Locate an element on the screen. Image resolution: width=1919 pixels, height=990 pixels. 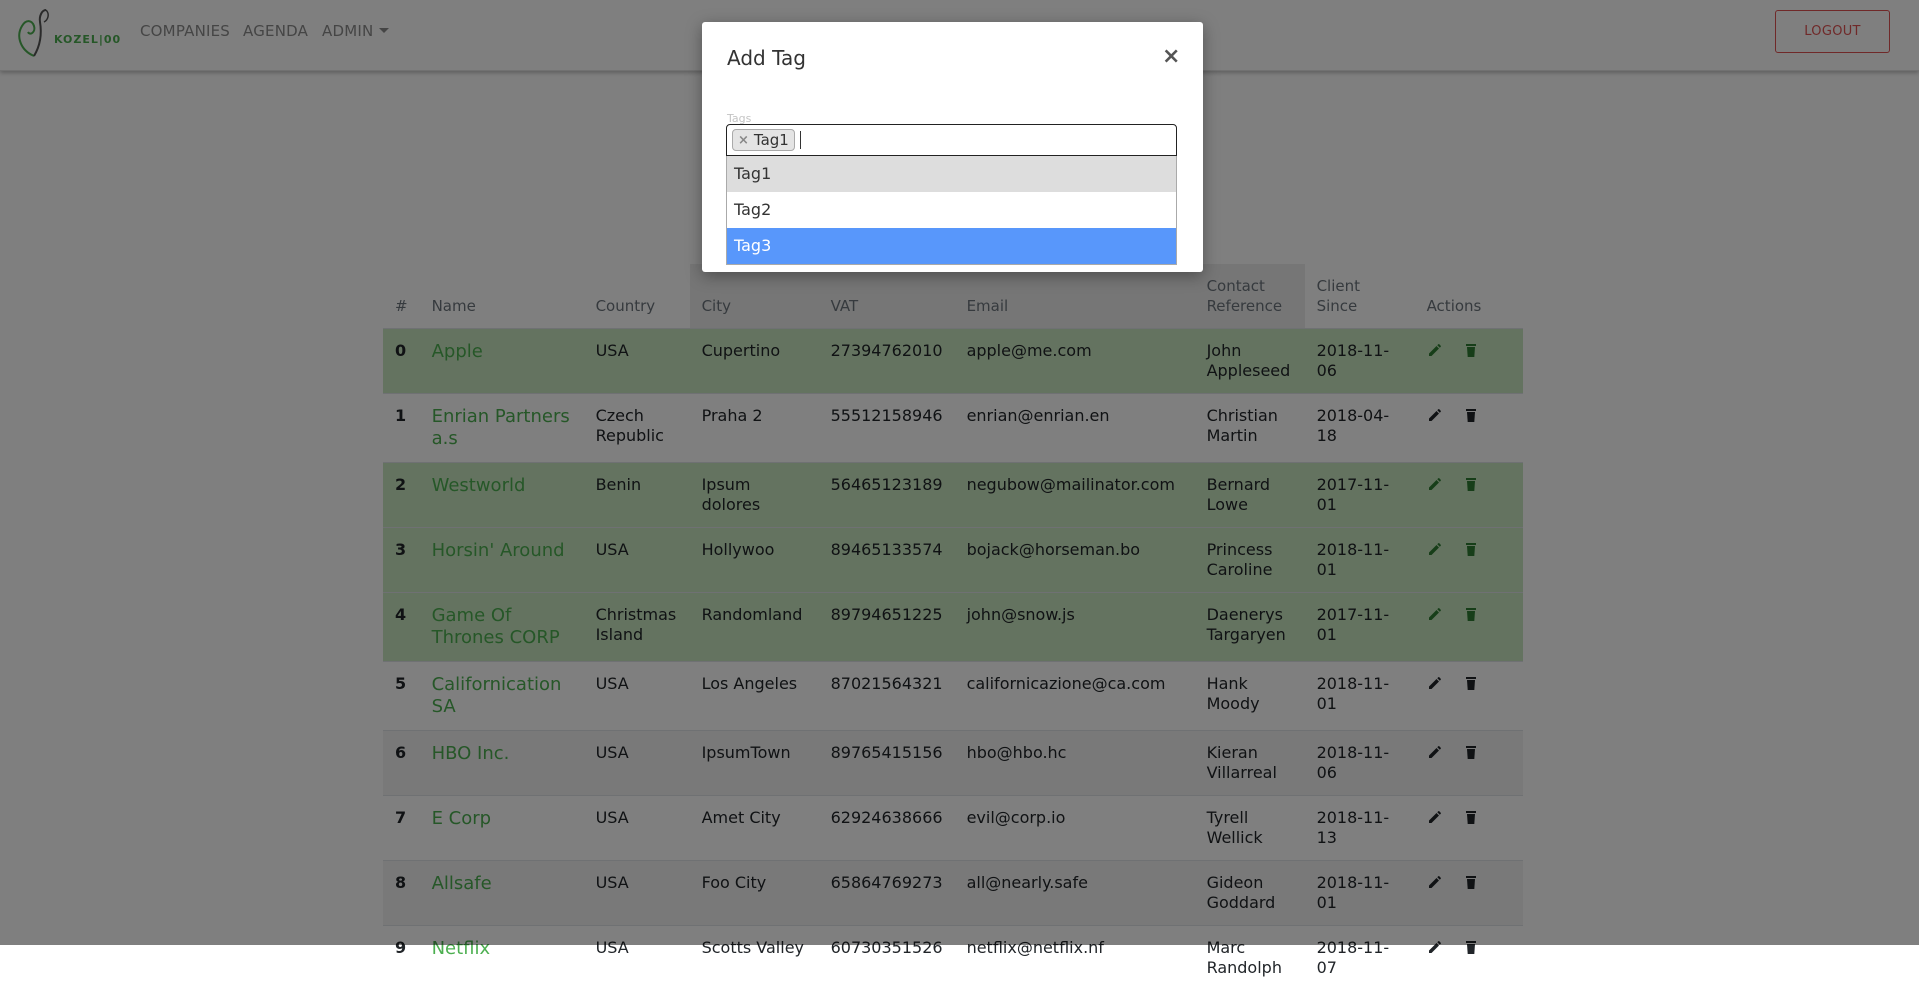
close-icon: × is located at coordinates (1171, 56).